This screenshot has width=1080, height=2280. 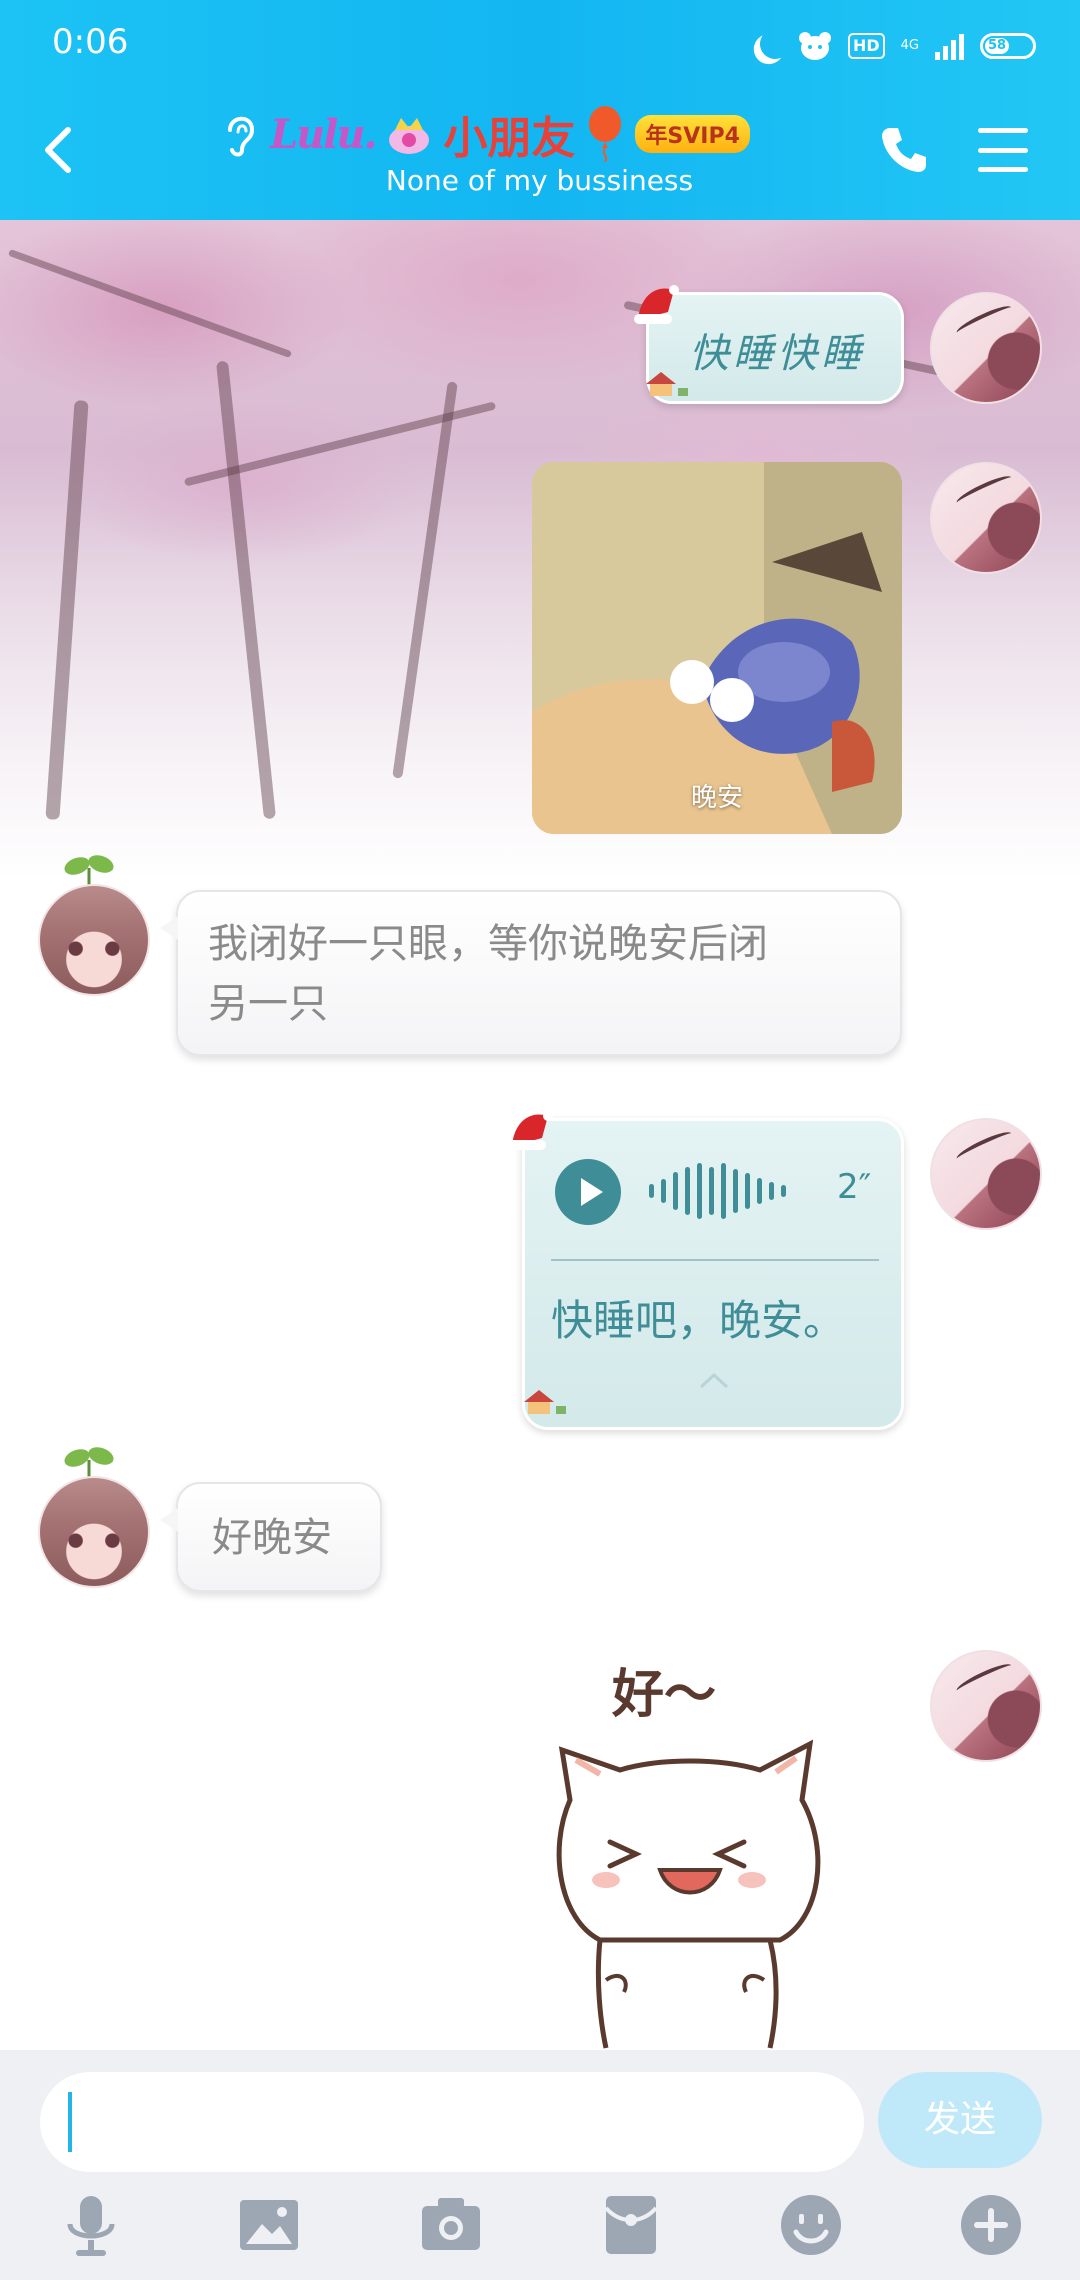 What do you see at coordinates (716, 798) in the screenshot?
I see `image-caption: 晚安` at bounding box center [716, 798].